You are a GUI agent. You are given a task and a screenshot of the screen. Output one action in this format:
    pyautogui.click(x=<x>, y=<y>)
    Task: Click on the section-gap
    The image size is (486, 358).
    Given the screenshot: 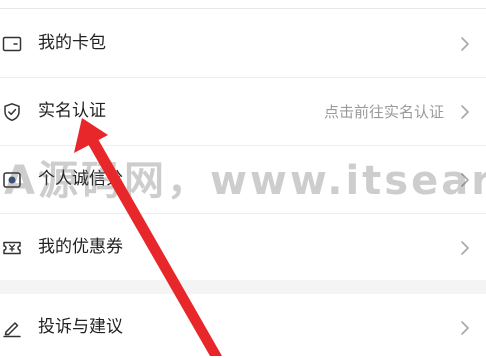 What is the action you would take?
    pyautogui.click(x=243, y=287)
    